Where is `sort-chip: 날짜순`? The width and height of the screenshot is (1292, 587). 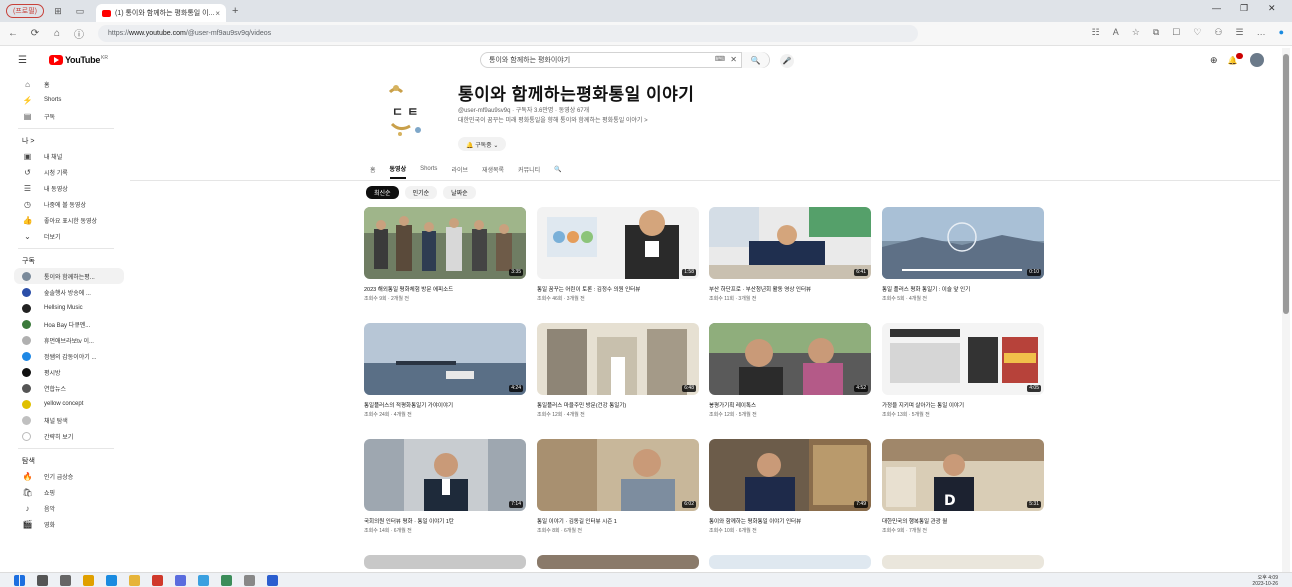 sort-chip: 날짜순 is located at coordinates (459, 192).